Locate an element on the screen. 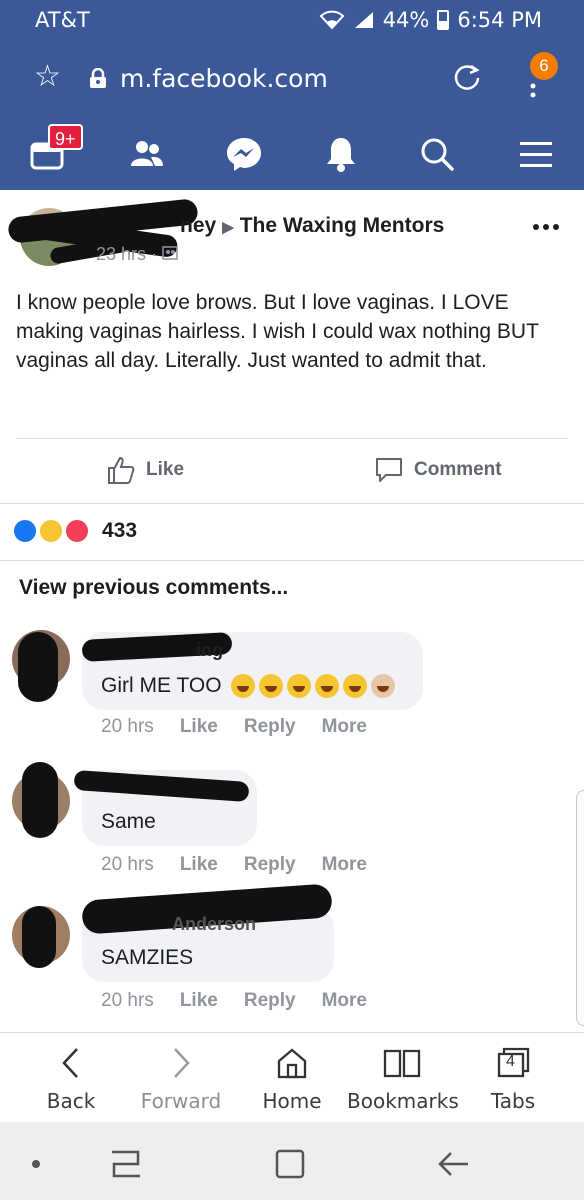  status-indicators: 44% 6:54 PM is located at coordinates (430, 20).